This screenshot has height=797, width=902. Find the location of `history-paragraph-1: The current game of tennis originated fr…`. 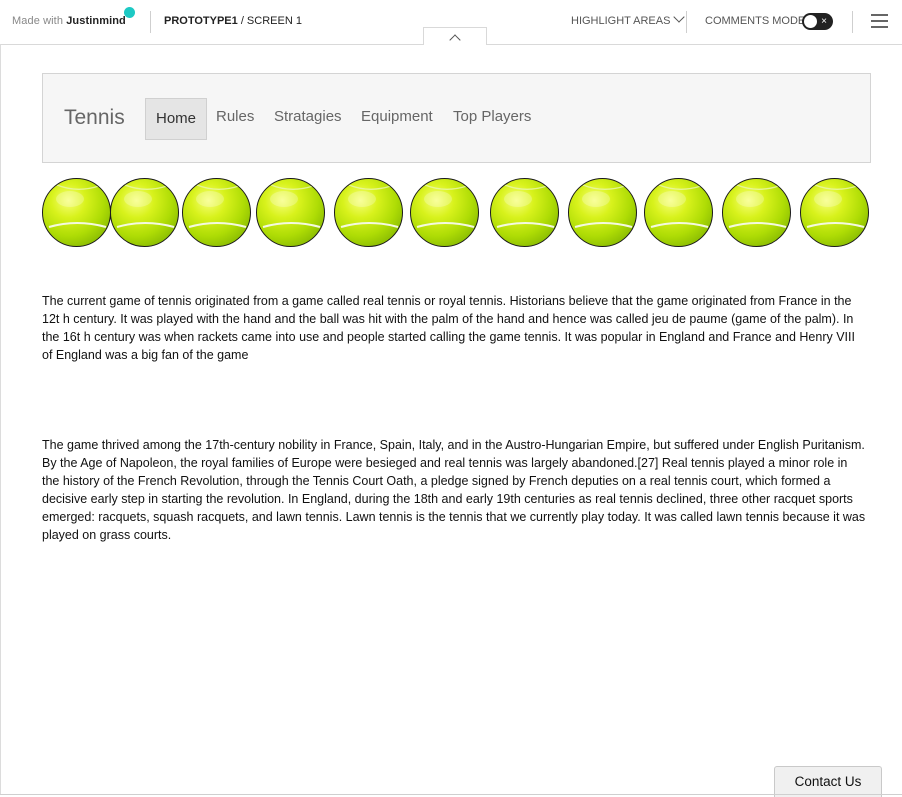

history-paragraph-1: The current game of tennis originated fr… is located at coordinates (448, 328).